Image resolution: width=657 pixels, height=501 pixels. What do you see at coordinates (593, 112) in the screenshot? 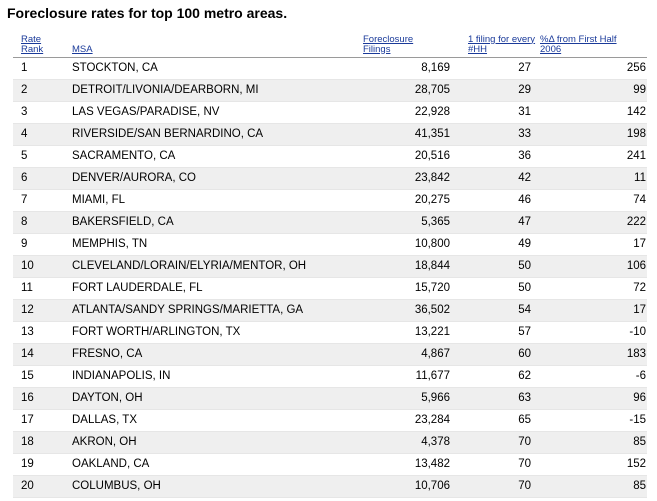
I see `pct-change-cell: 142` at bounding box center [593, 112].